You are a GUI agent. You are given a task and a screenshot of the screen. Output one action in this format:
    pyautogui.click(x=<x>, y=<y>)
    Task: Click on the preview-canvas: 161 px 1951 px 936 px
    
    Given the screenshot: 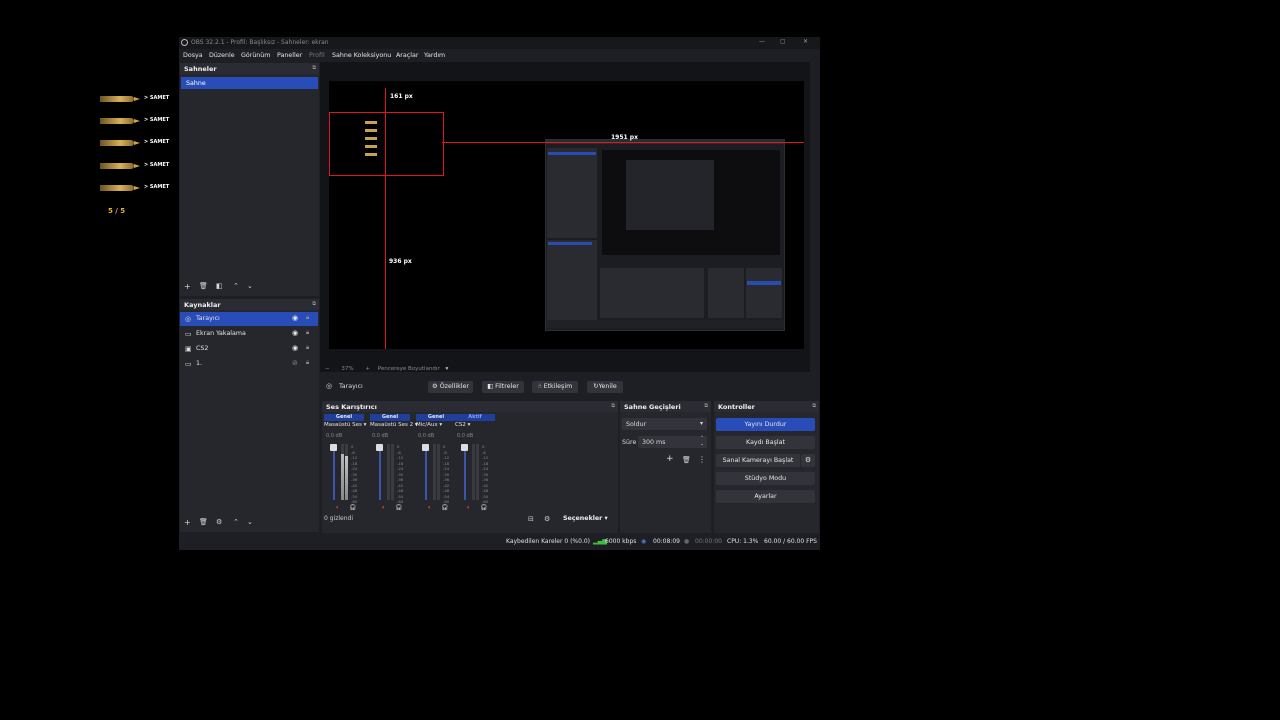 What is the action you would take?
    pyautogui.click(x=566, y=215)
    